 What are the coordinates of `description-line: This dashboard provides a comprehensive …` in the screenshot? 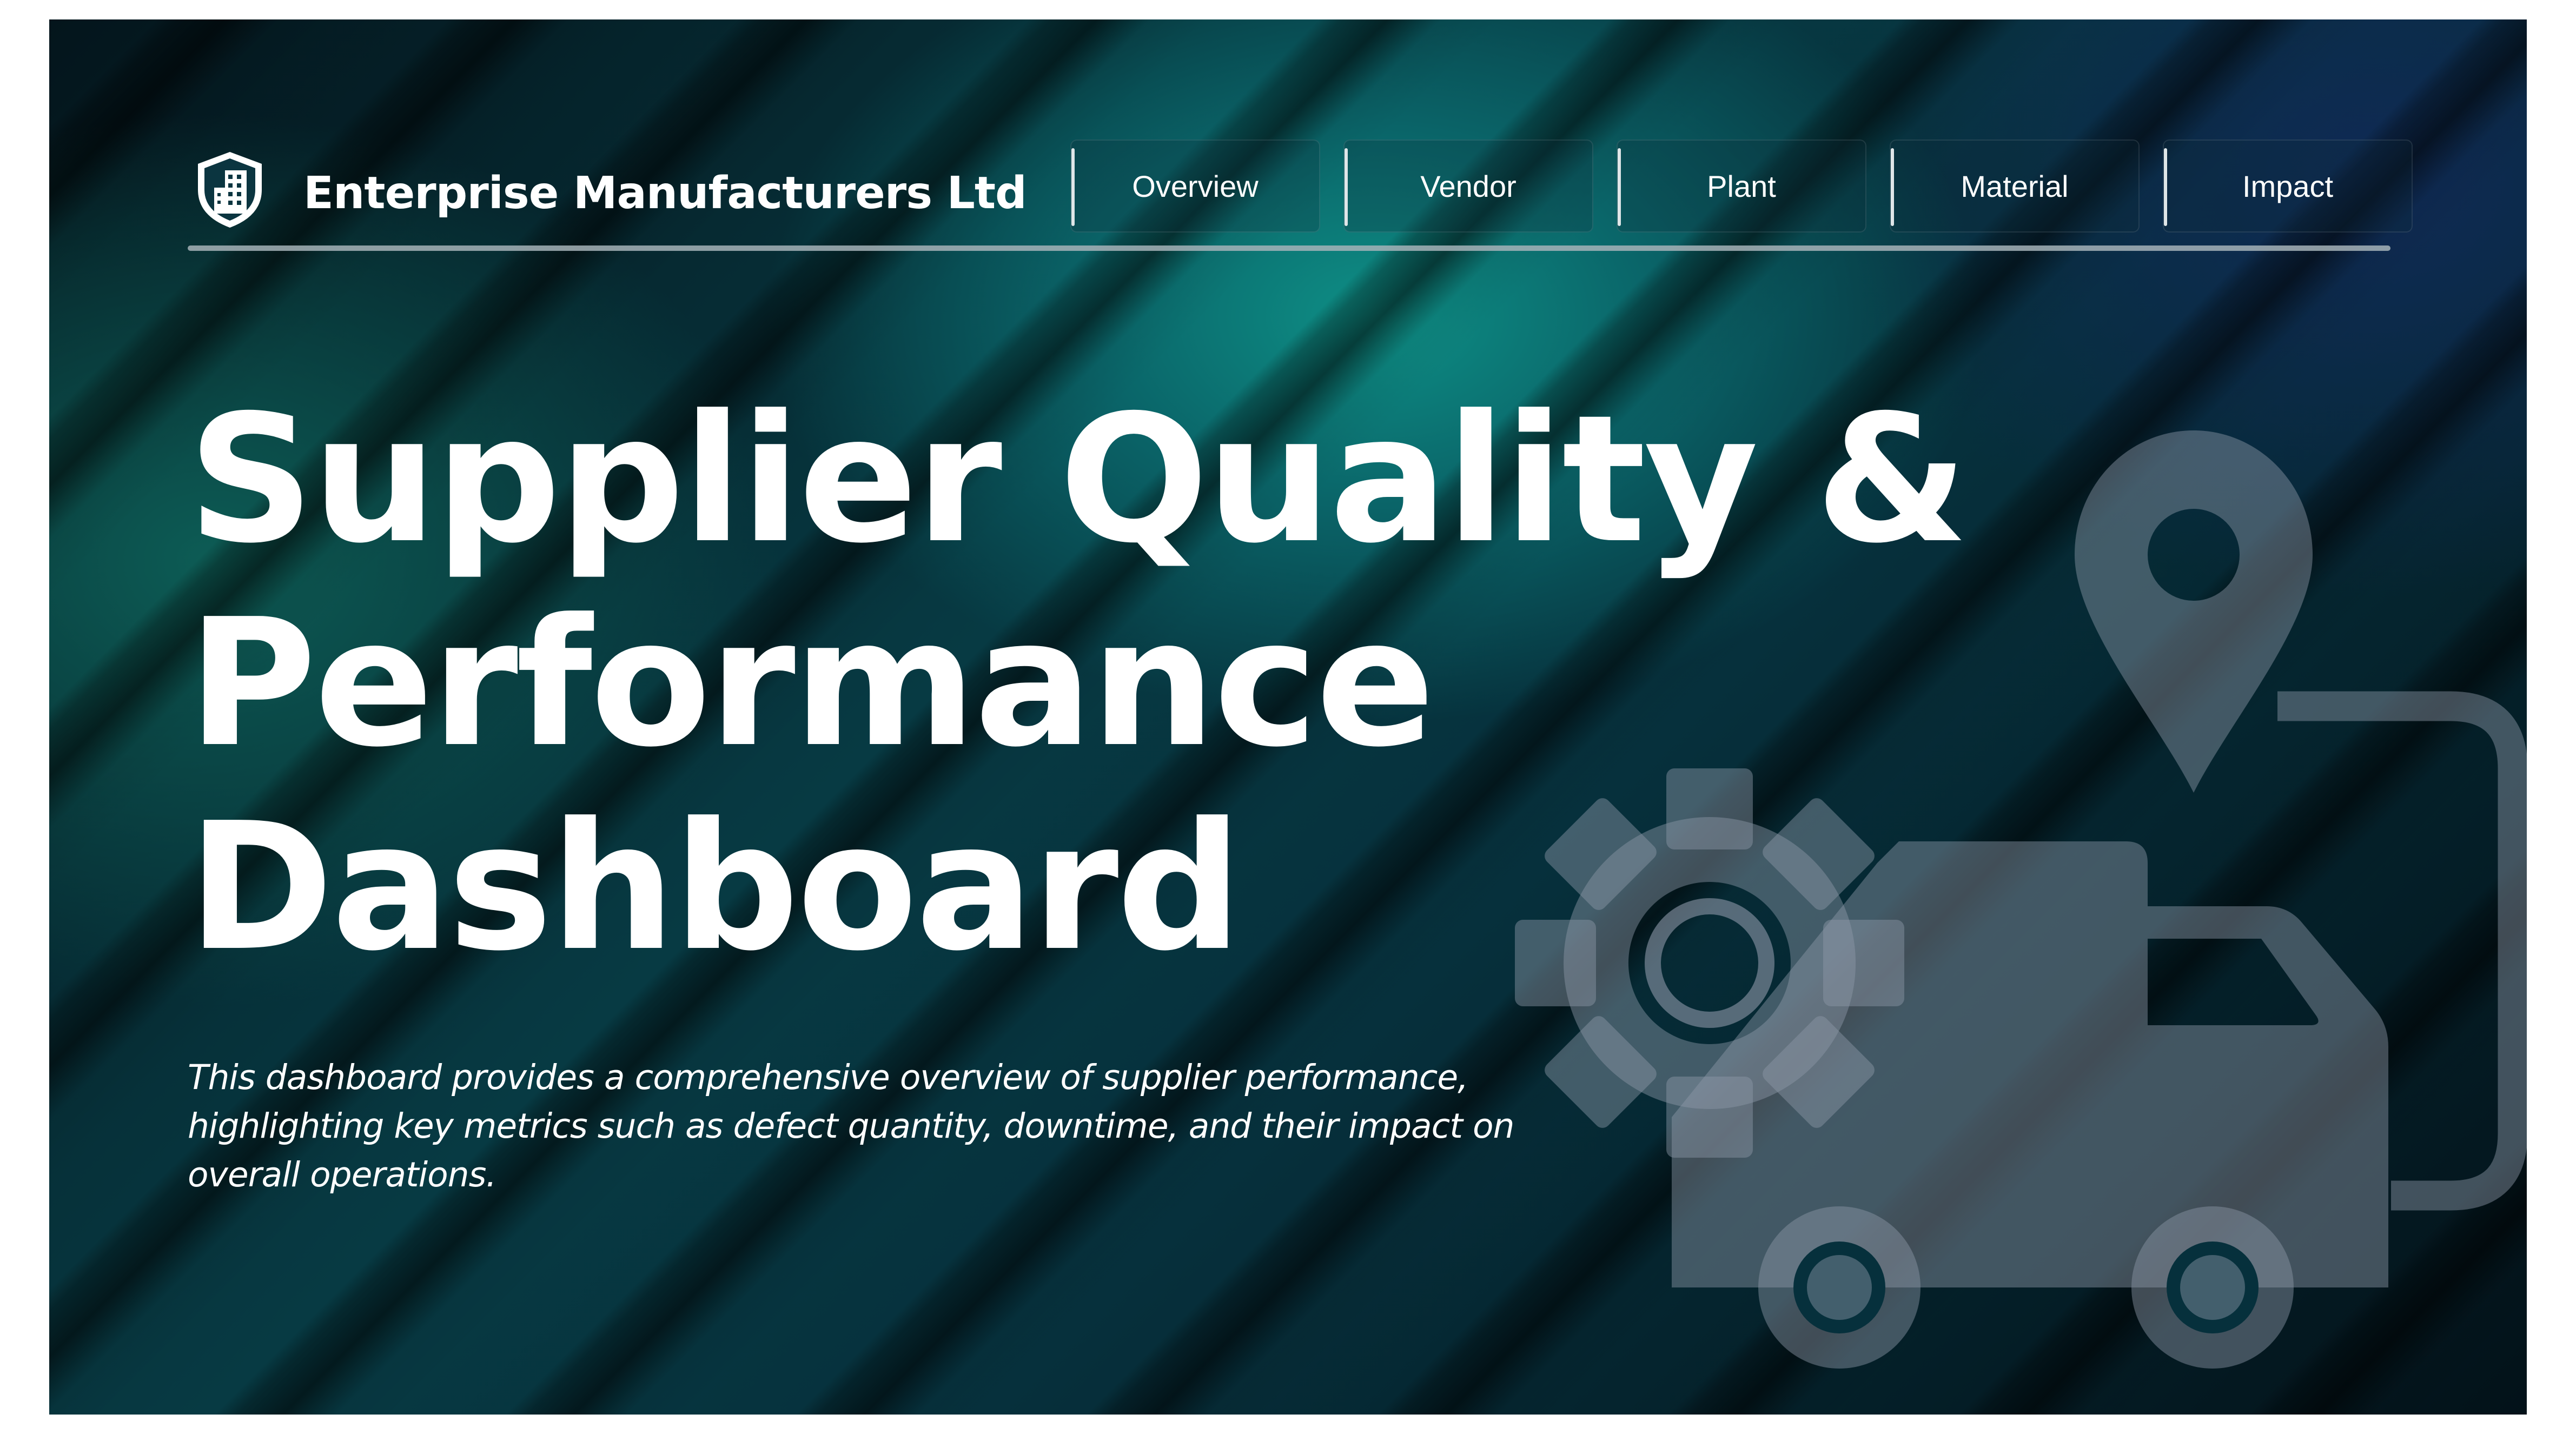 It's located at (828, 1077).